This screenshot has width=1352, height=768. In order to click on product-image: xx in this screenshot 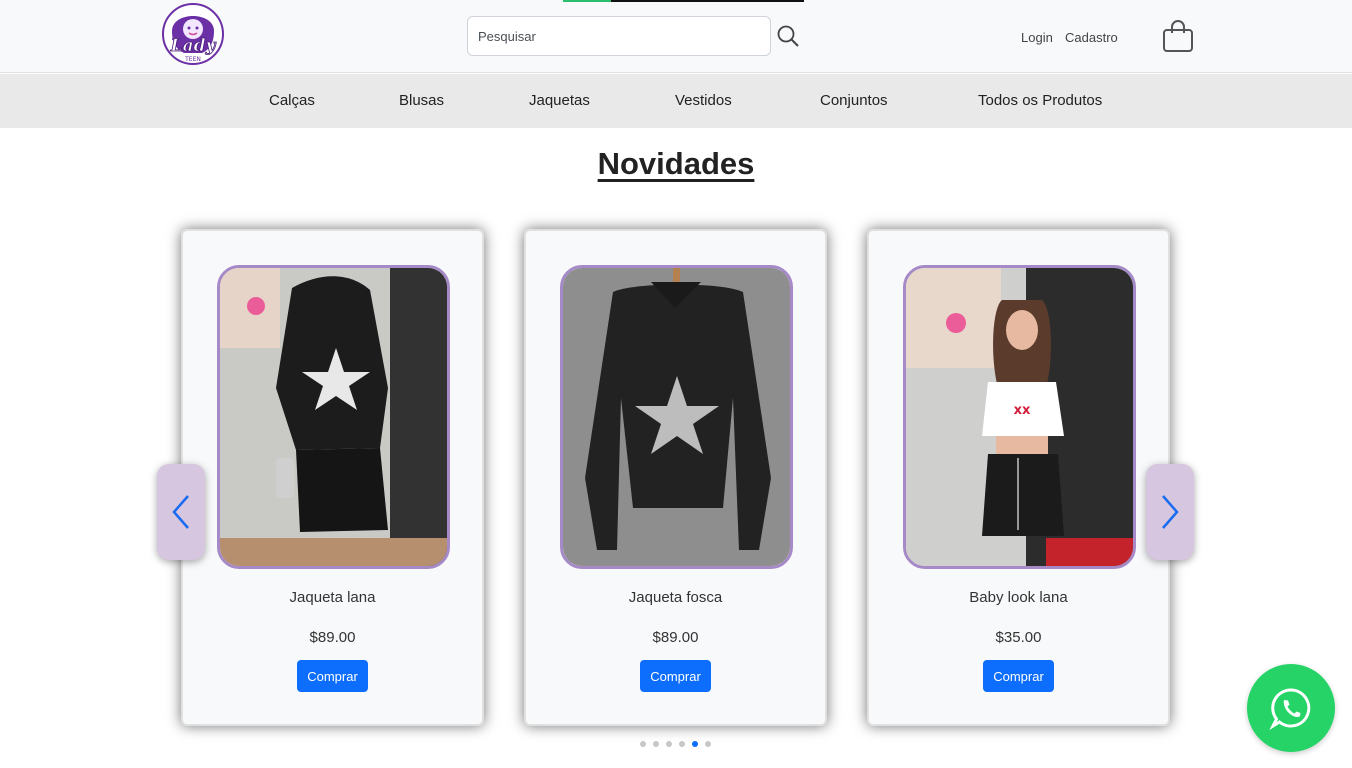, I will do `click(1019, 417)`.